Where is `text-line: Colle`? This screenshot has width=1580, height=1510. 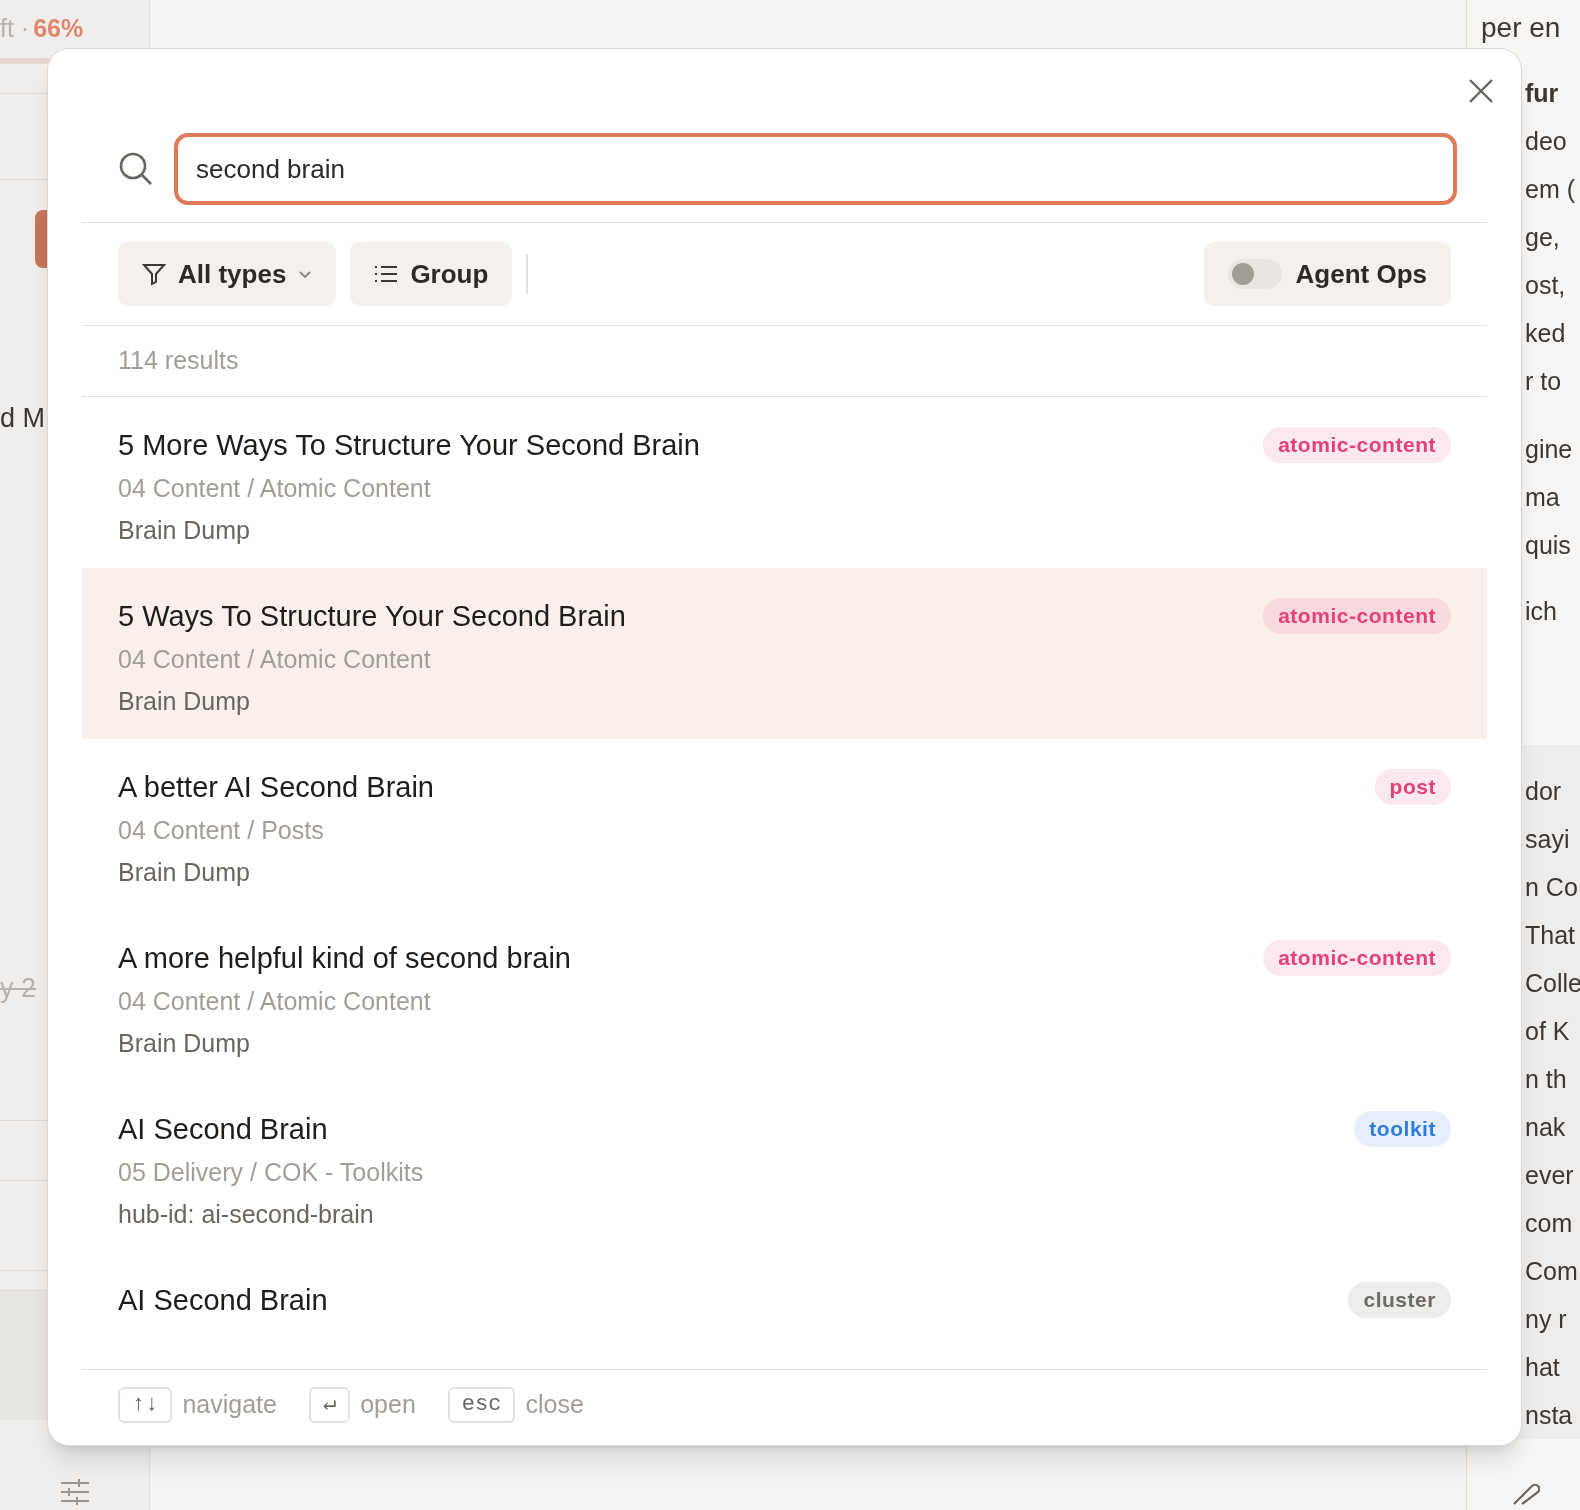
text-line: Colle is located at coordinates (1552, 983).